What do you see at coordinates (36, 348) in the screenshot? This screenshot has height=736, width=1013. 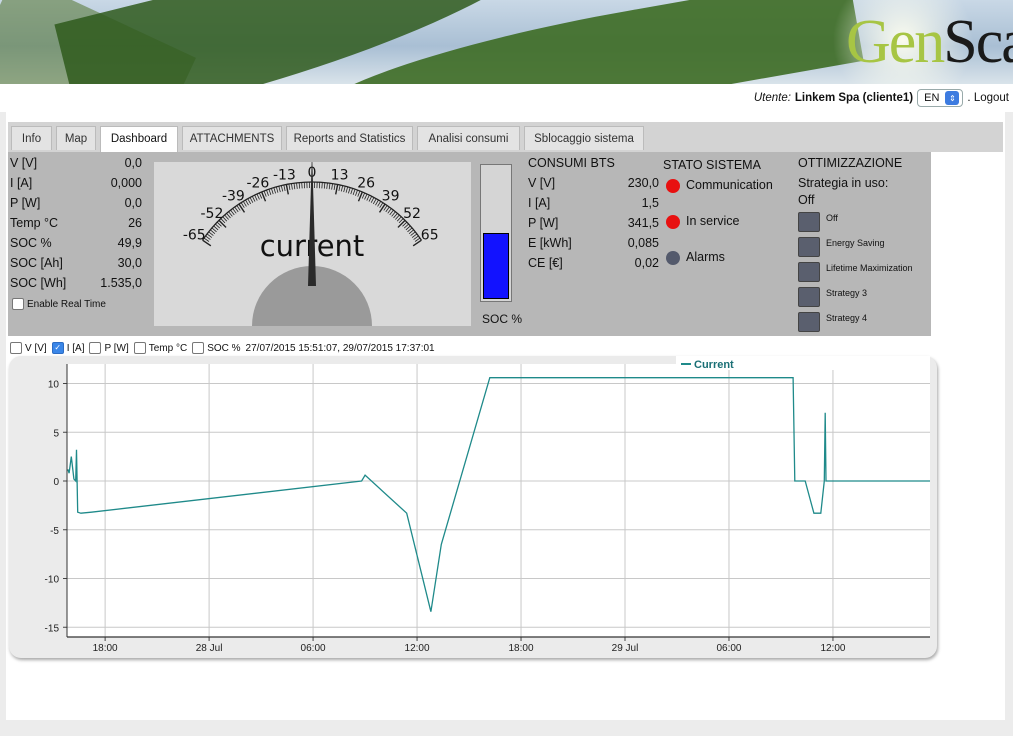 I see `series-label: V [V]` at bounding box center [36, 348].